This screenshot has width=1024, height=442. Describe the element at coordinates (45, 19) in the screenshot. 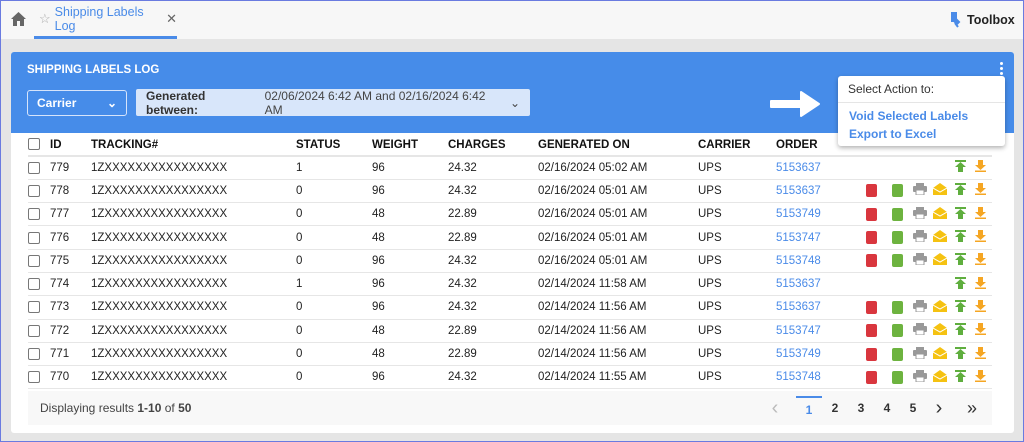

I see `star-icon: ☆` at that location.